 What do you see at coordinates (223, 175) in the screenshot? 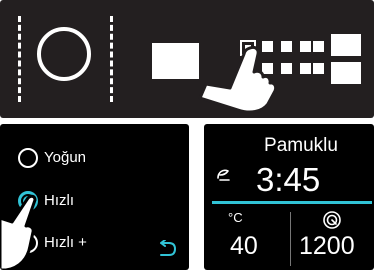
I see `spin-speed-icon` at bounding box center [223, 175].